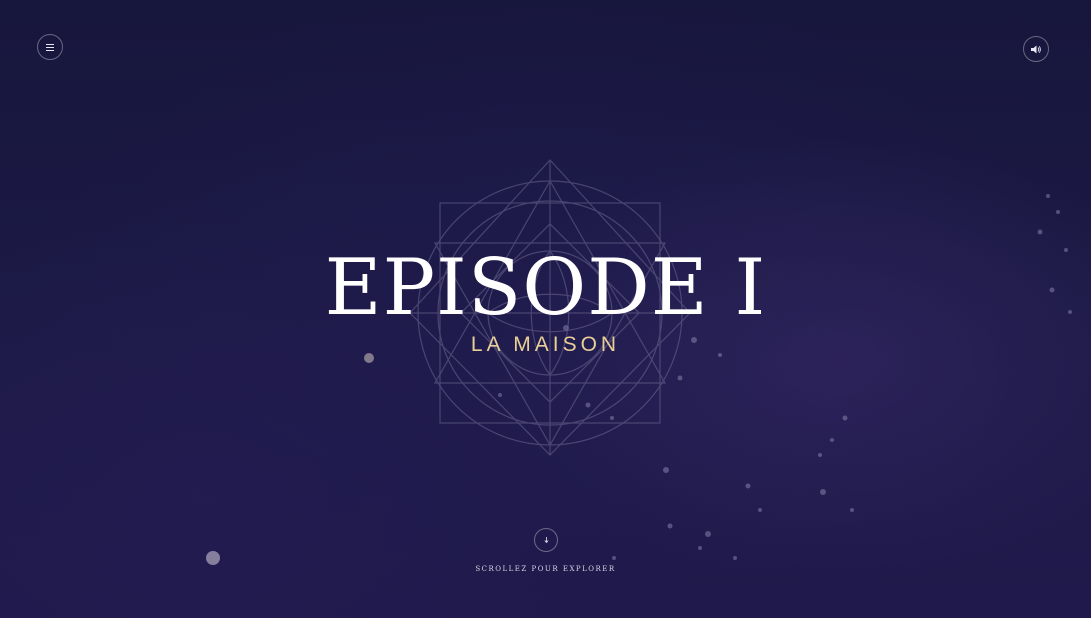 The image size is (1091, 618). I want to click on arrow-down-icon, so click(546, 540).